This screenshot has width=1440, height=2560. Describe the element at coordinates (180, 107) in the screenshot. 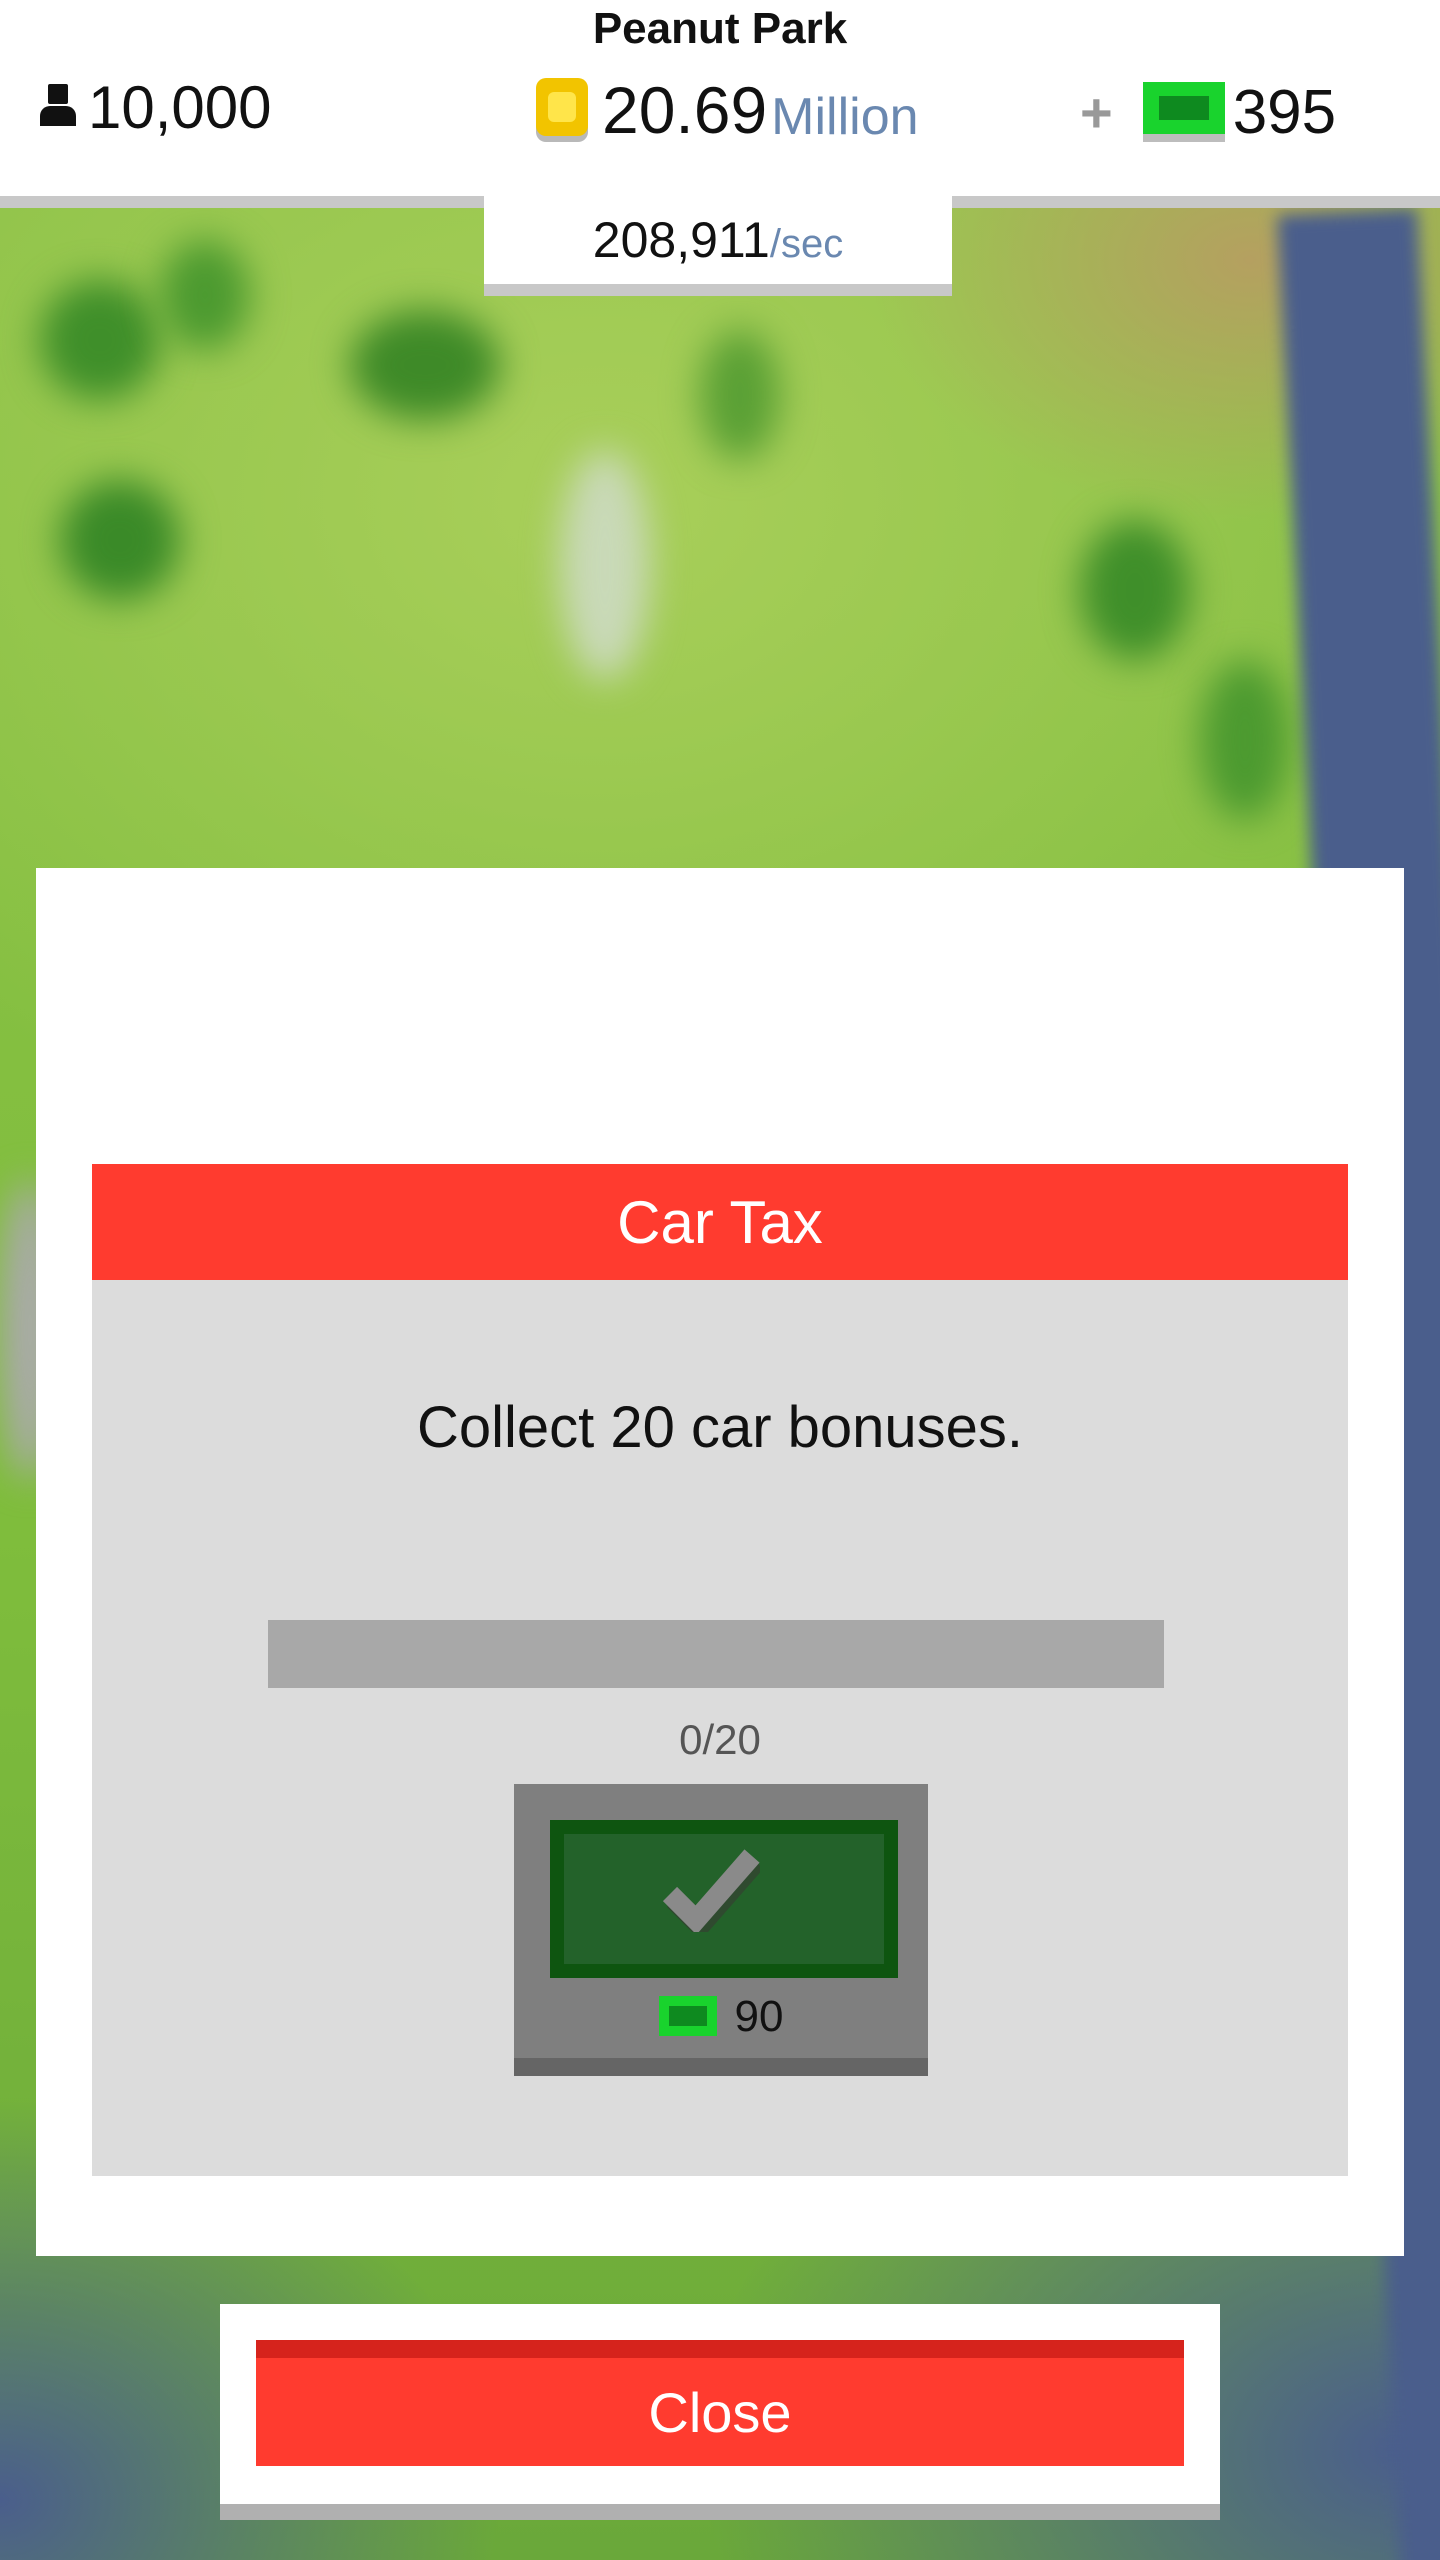

I see `population-value: 10,000` at that location.